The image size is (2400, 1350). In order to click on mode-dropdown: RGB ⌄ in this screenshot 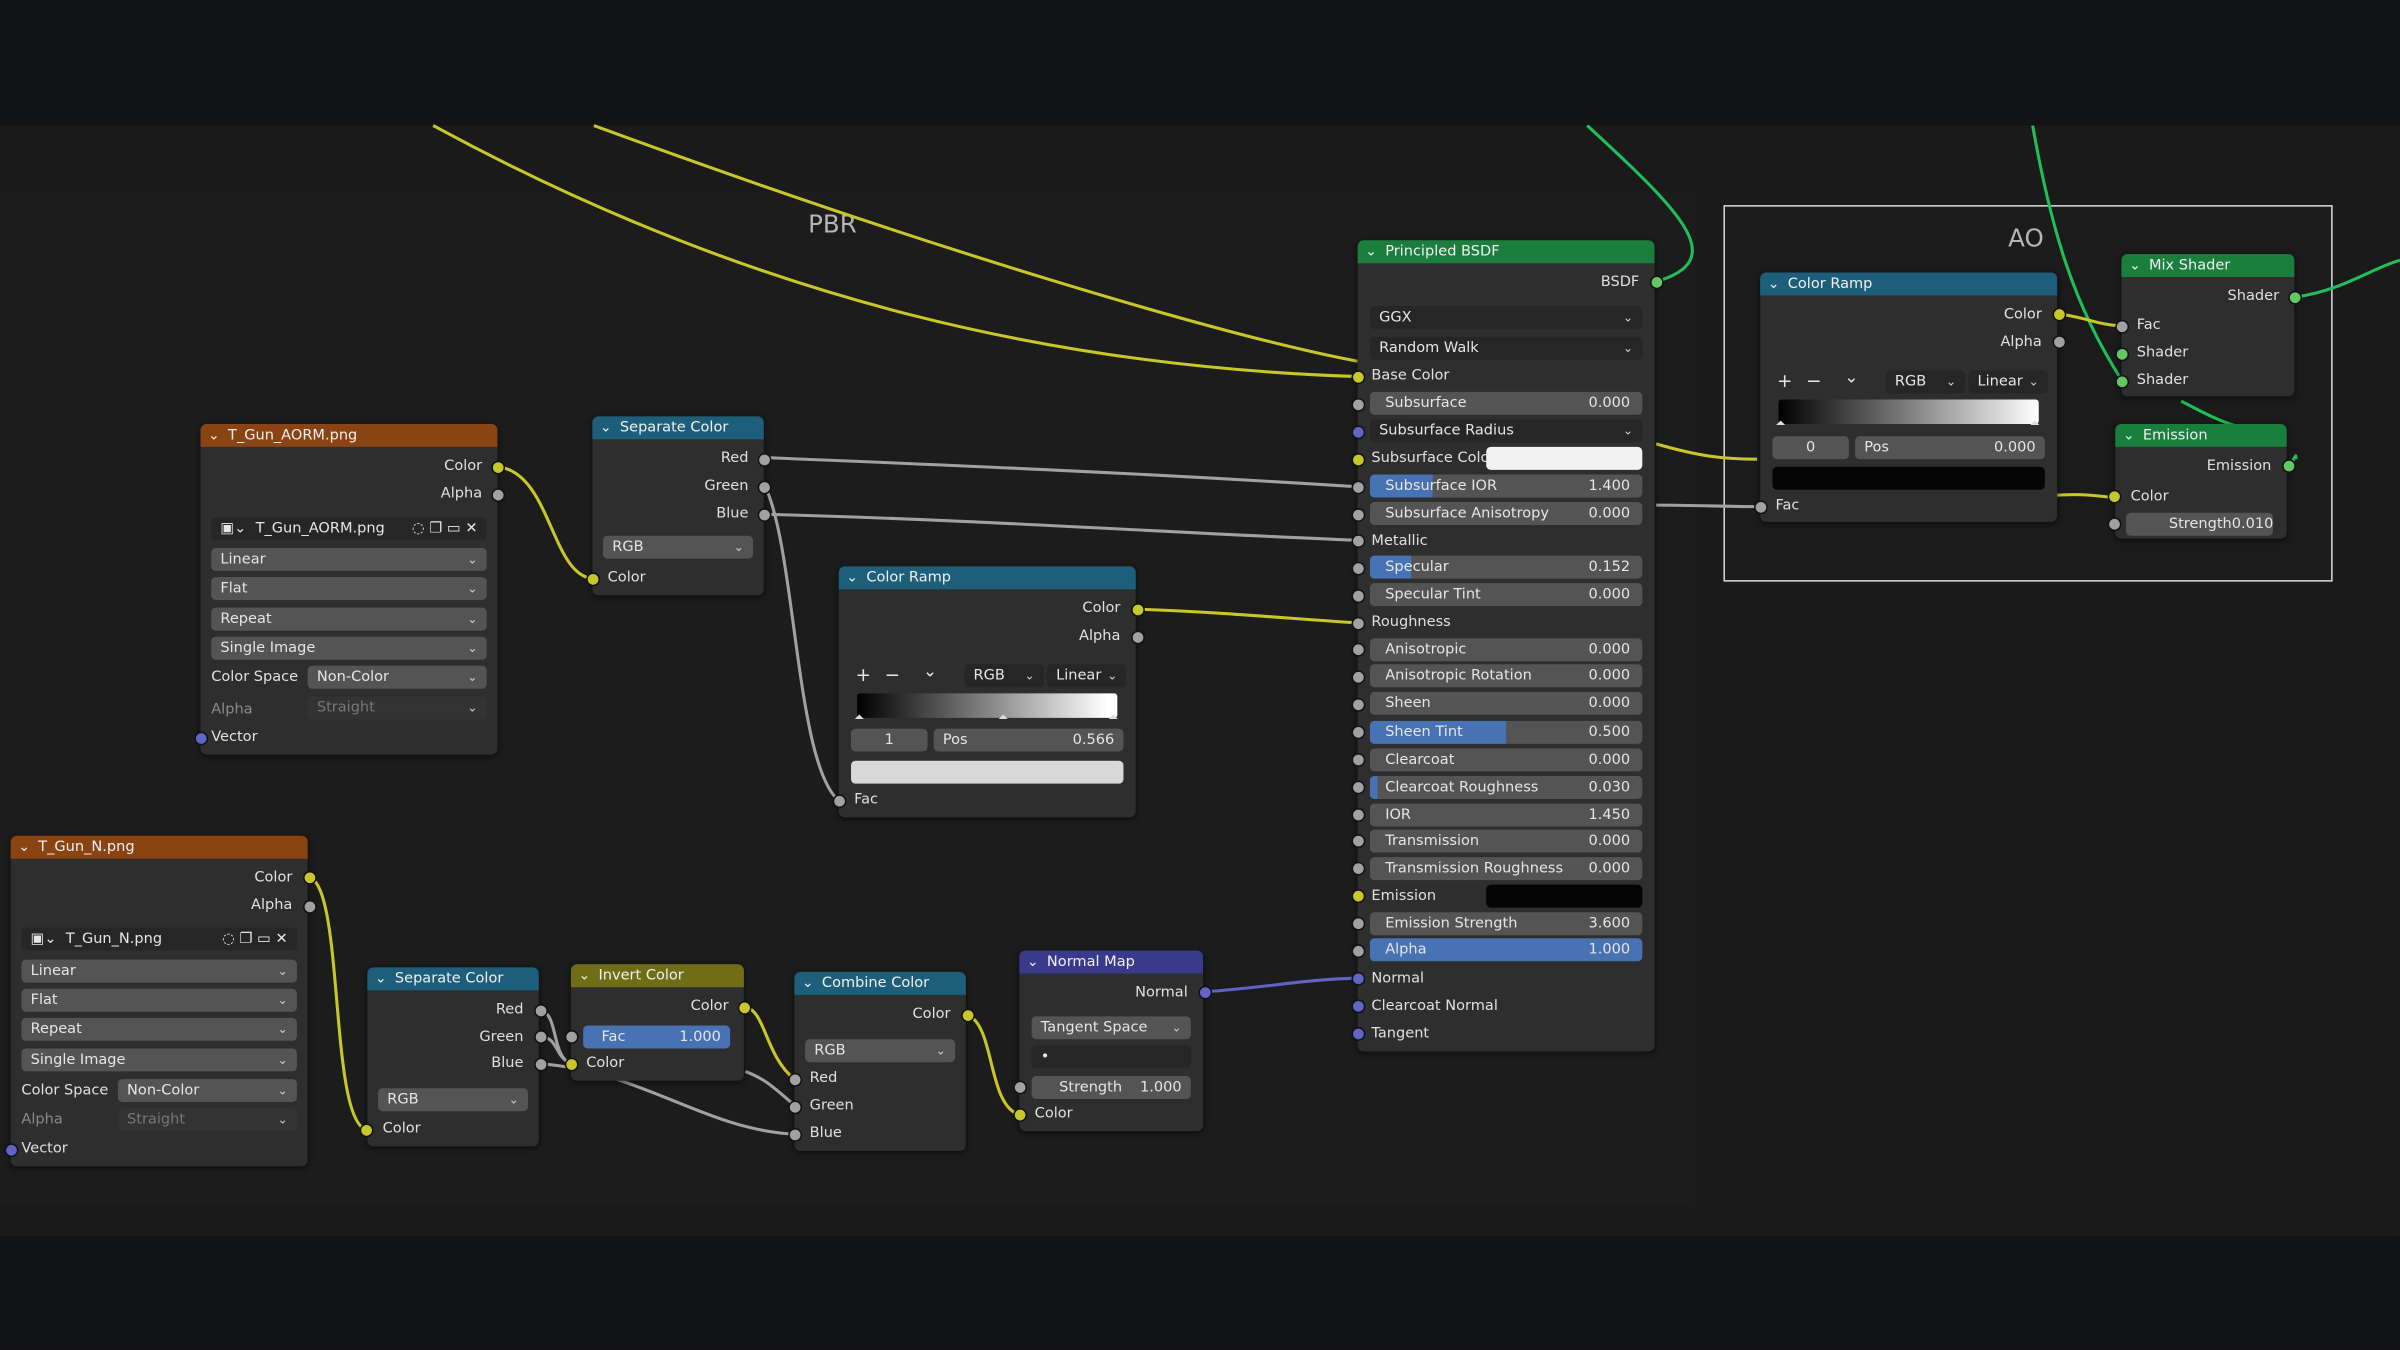, I will do `click(453, 1100)`.